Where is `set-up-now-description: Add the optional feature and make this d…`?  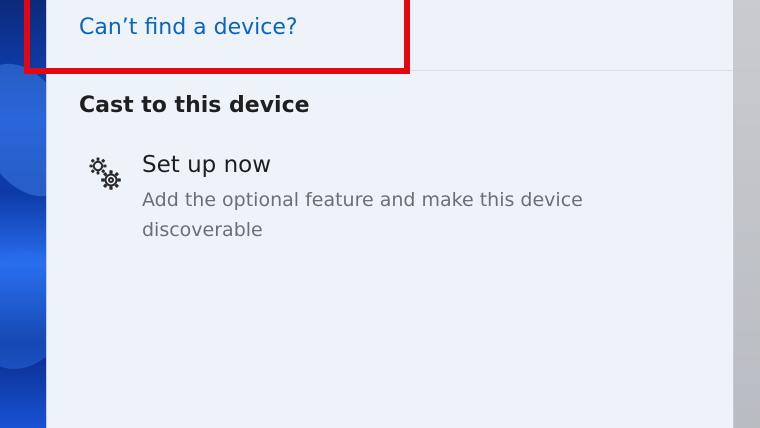 set-up-now-description: Add the optional feature and make this d… is located at coordinates (362, 215).